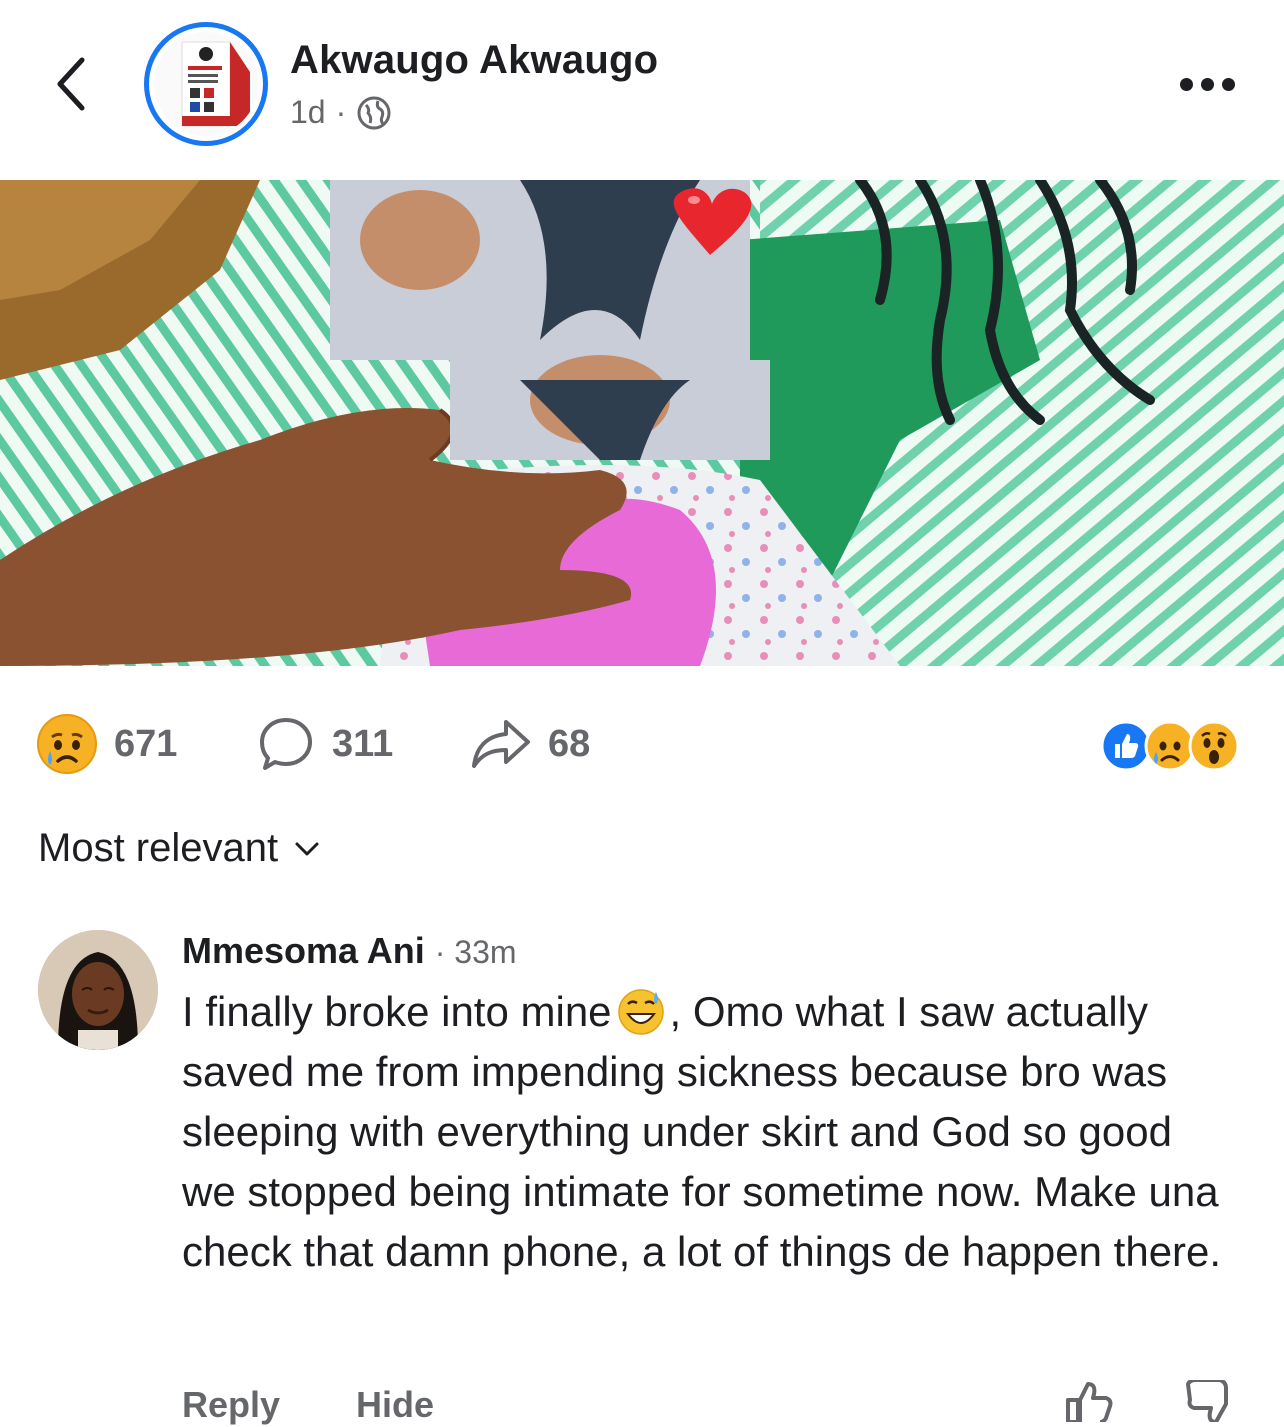 This screenshot has height=1427, width=1284. I want to click on post-meta: 1d ·, so click(341, 112).